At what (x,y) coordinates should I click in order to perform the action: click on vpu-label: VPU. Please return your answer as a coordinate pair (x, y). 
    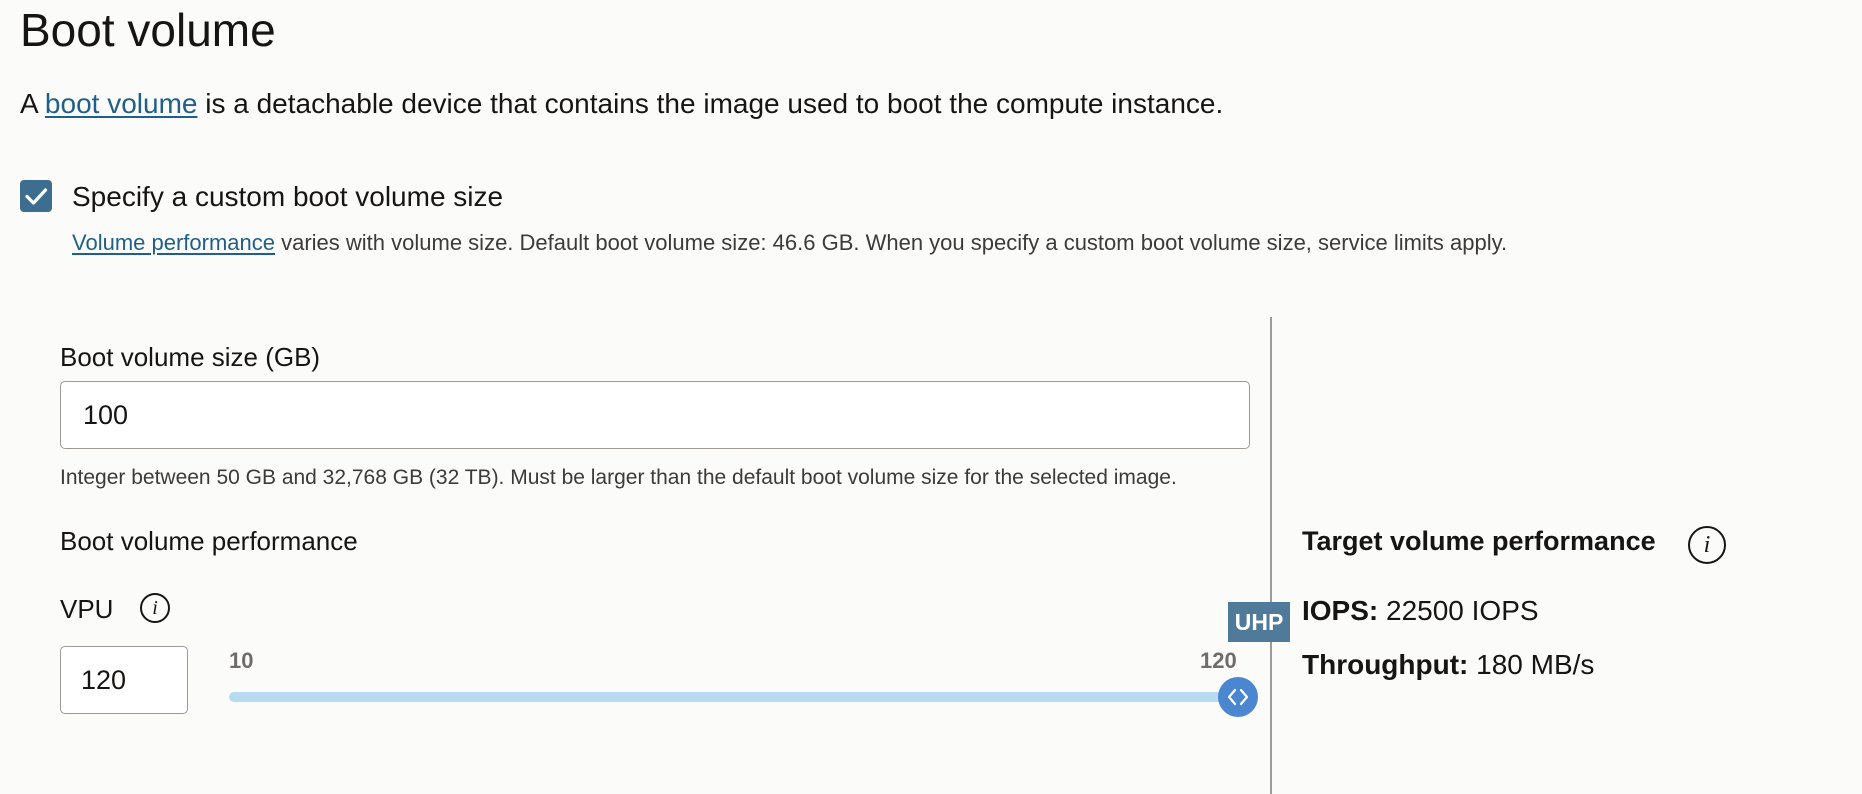
    Looking at the image, I should click on (87, 609).